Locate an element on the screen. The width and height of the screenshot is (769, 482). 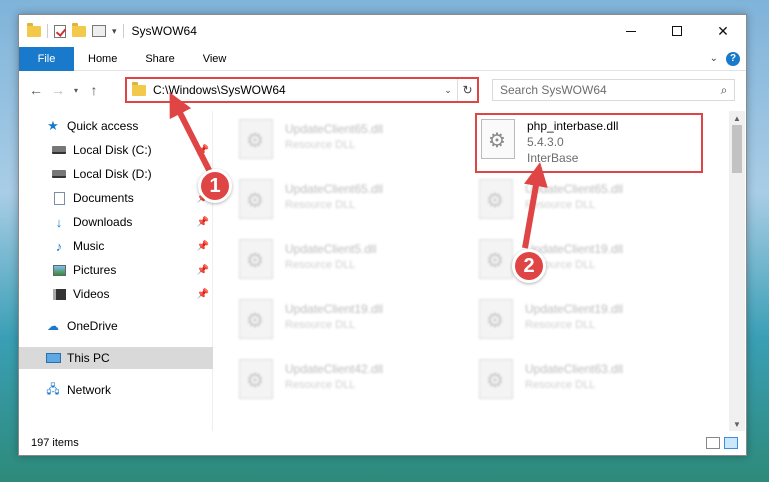
minimize-button is located at coordinates (631, 31).